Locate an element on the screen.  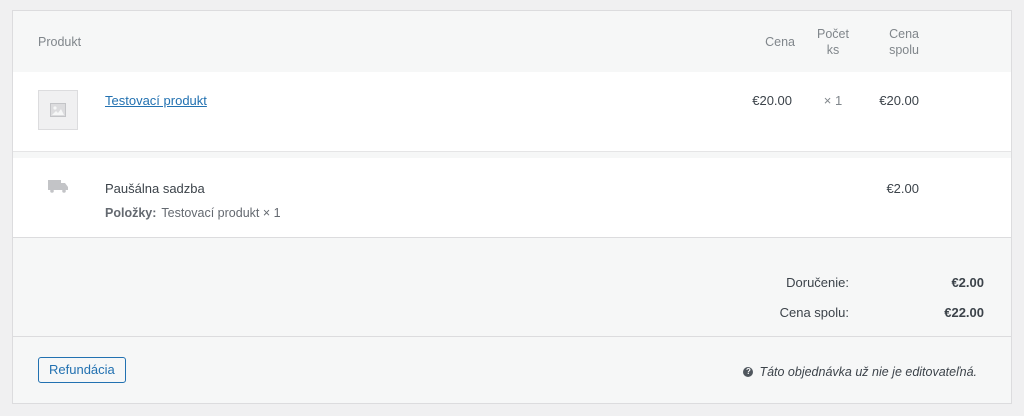
shipping-items-meta: Položky: Testovací produkt × 1 is located at coordinates (193, 213).